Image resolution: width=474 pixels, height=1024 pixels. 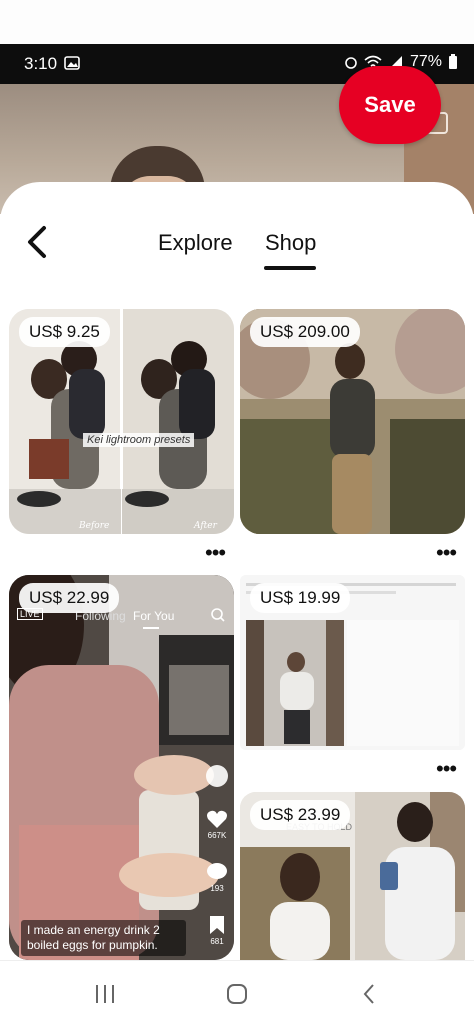 I want to click on top-strip, so click(x=237, y=22).